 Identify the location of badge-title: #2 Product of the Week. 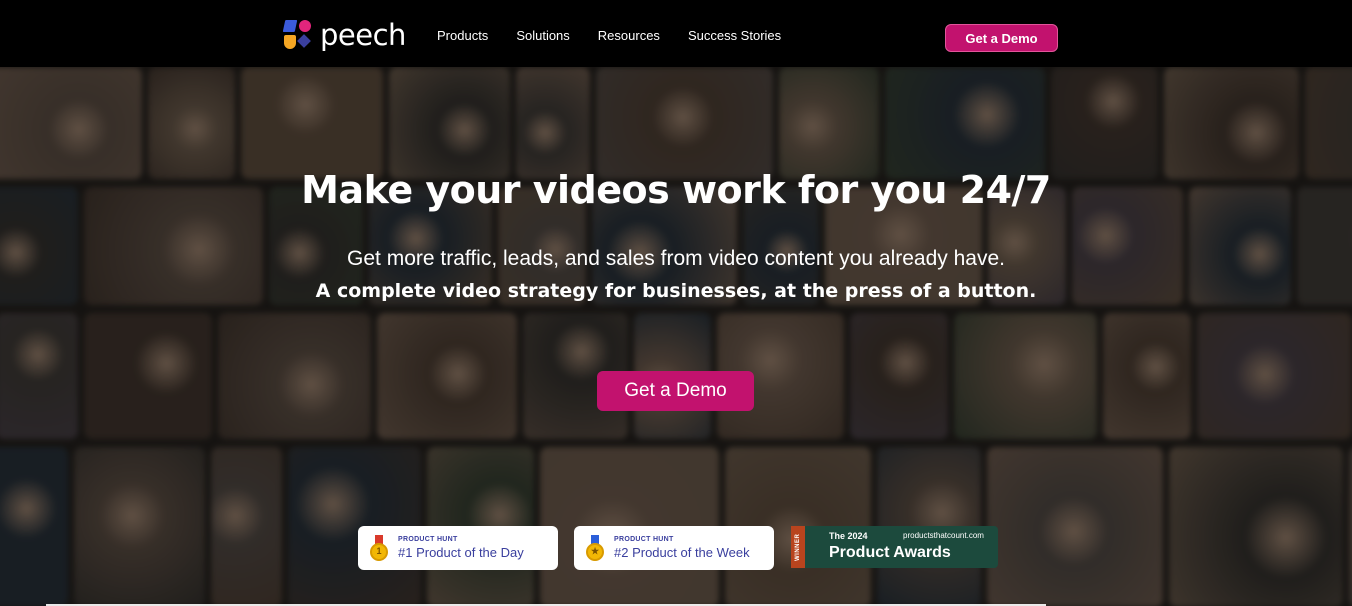
(682, 552).